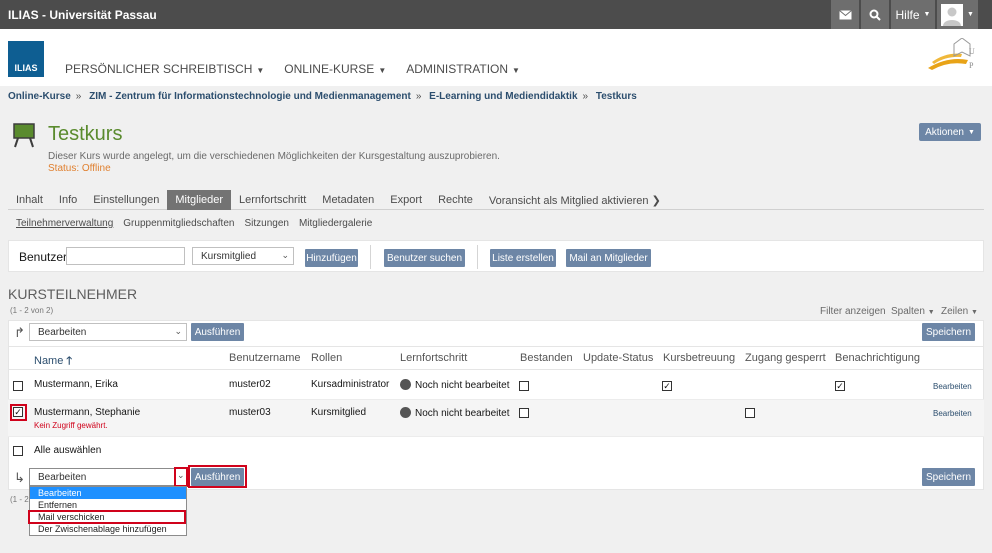 This screenshot has height=553, width=992. Describe the element at coordinates (250, 412) in the screenshot. I see `member-username: muster03` at that location.